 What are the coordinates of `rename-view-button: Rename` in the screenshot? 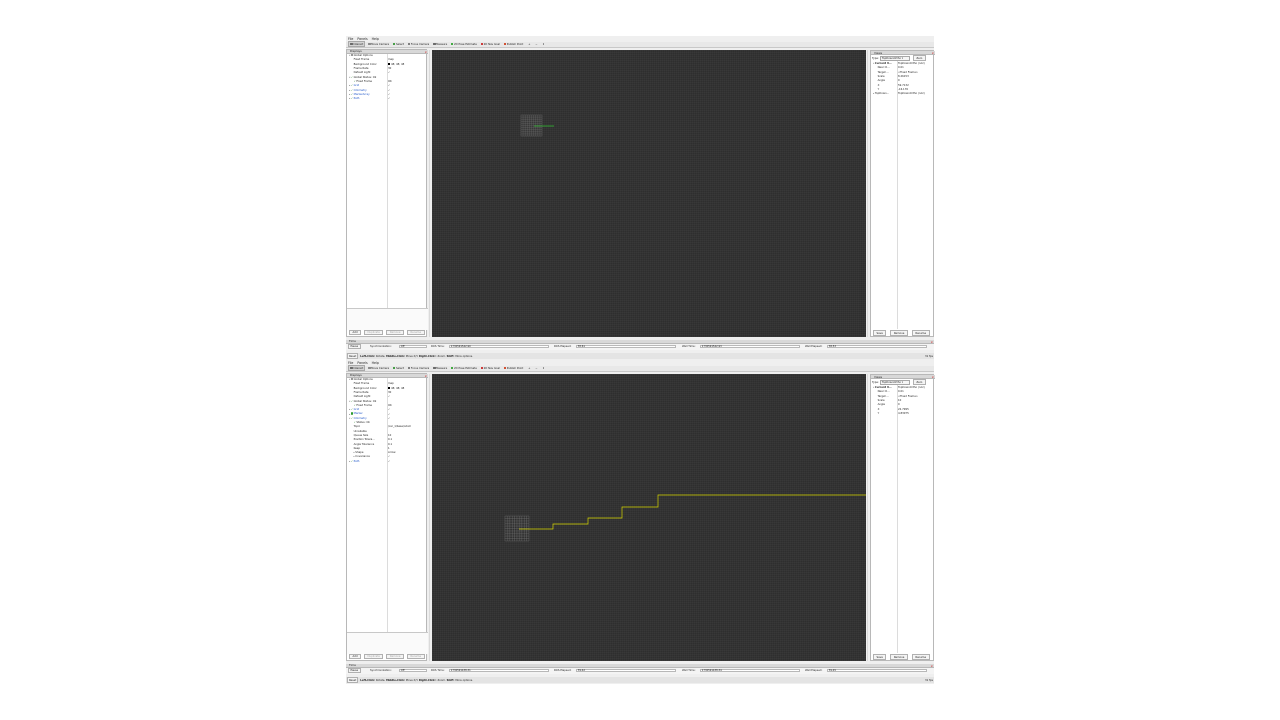 It's located at (920, 333).